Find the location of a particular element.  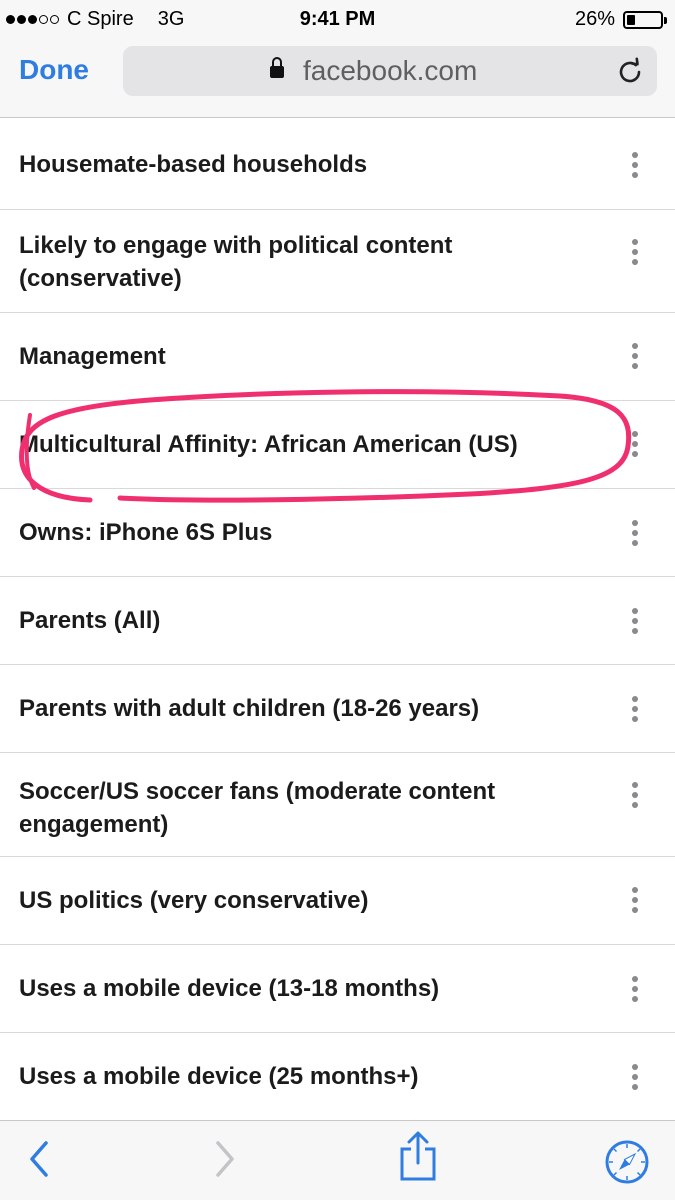

list-item: Housemate-based households is located at coordinates (337, 164).